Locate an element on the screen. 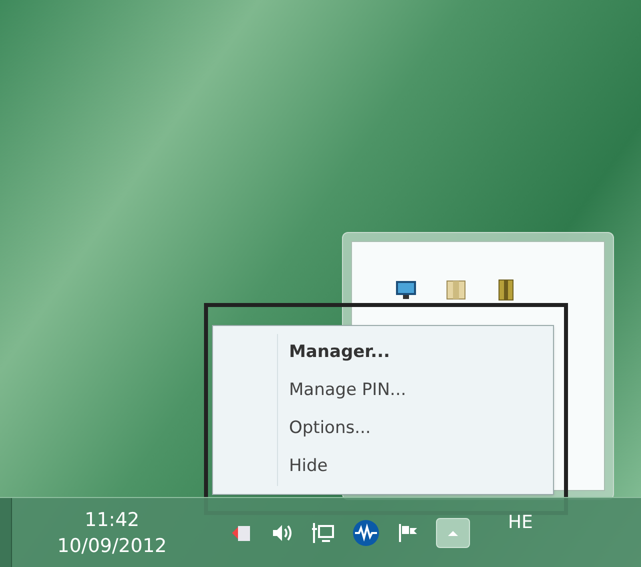 Image resolution: width=641 pixels, height=567 pixels. clock-time: 11:42 is located at coordinates (112, 519).